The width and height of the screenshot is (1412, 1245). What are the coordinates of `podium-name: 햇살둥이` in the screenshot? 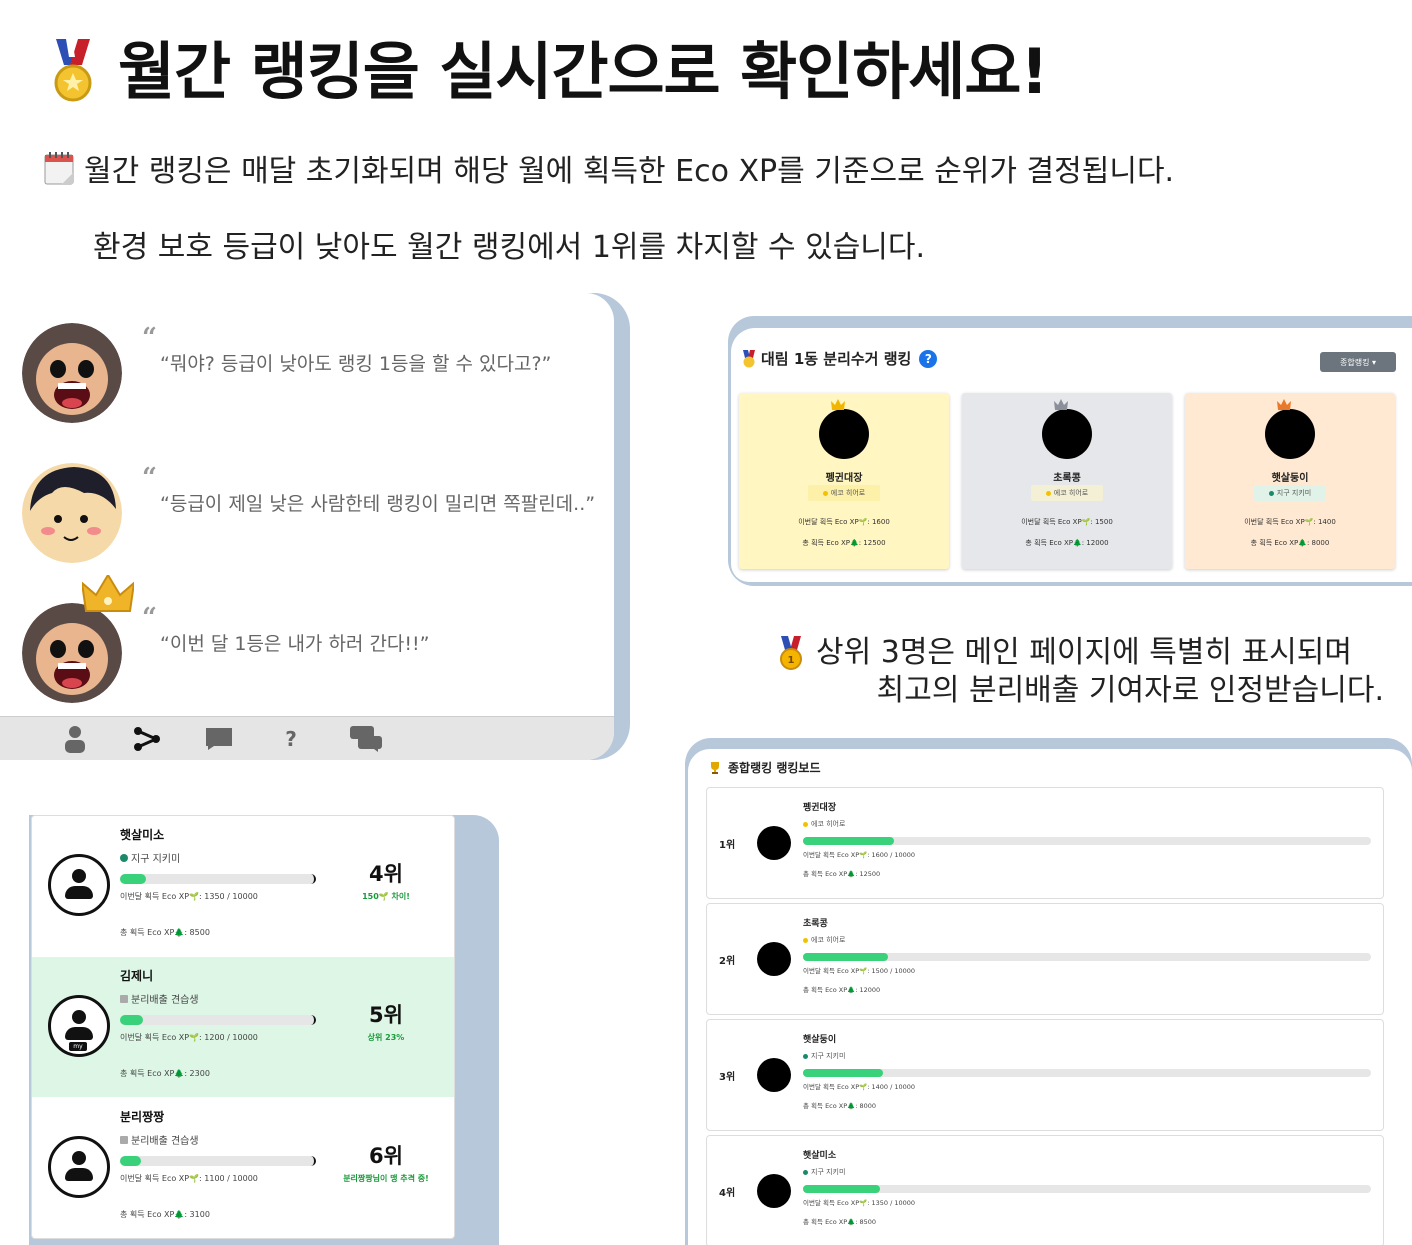 It's located at (1290, 478).